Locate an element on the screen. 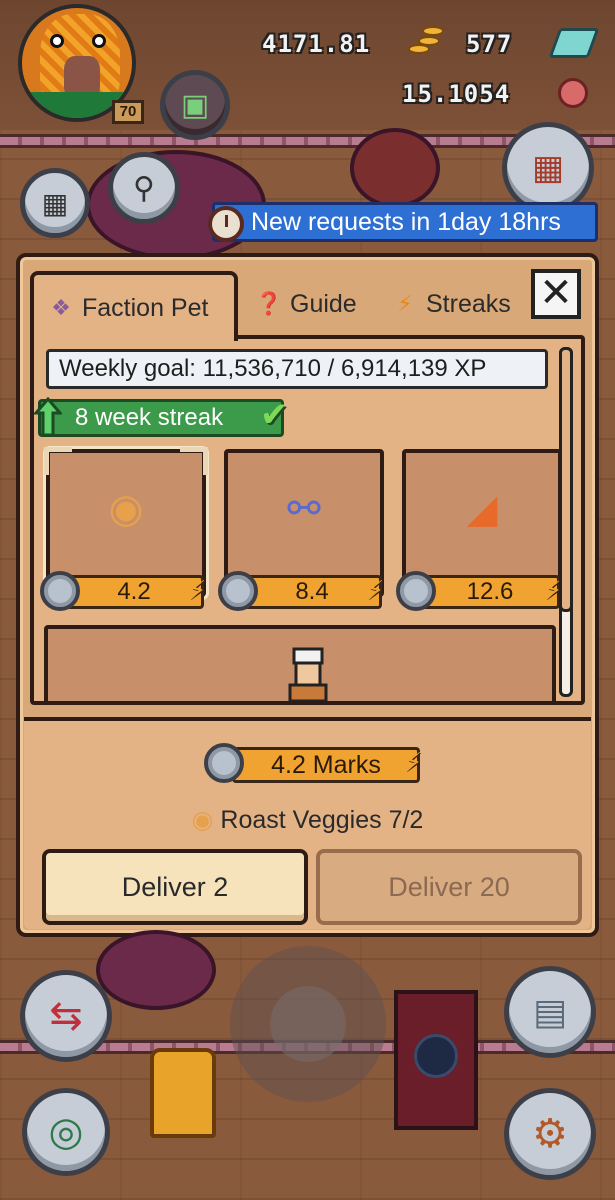  magnifier-icon: ⚲ is located at coordinates (144, 188).